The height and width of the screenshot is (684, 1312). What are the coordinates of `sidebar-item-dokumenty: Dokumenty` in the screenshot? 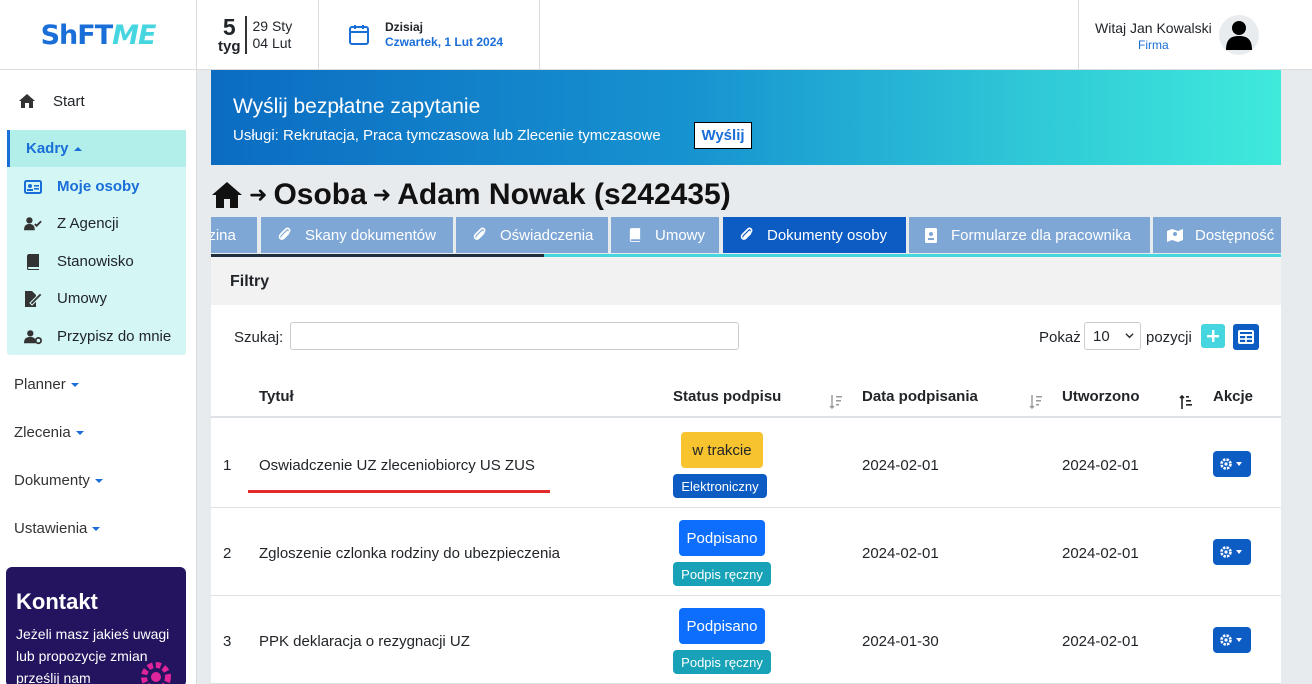 It's located at (58, 480).